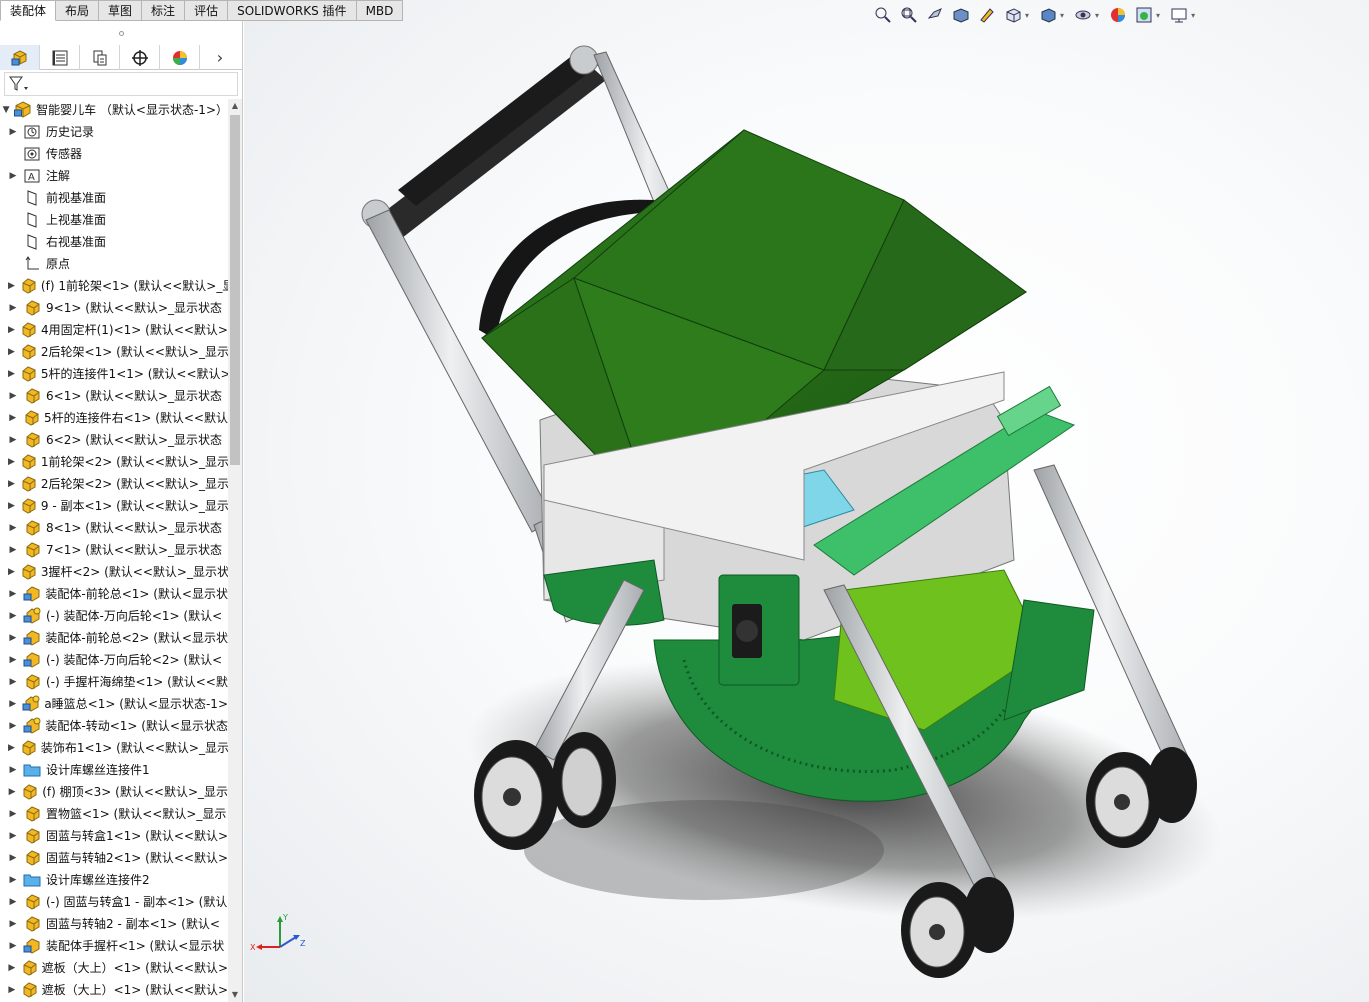 This screenshot has width=1369, height=1002. Describe the element at coordinates (114, 154) in the screenshot. I see `tree-item: ▶传感器` at that location.